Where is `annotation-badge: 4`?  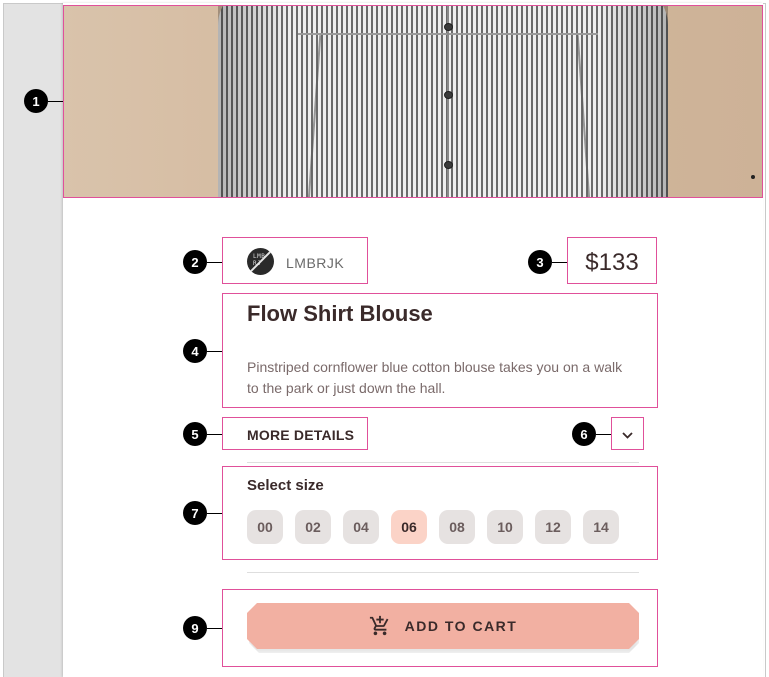
annotation-badge: 4 is located at coordinates (195, 351).